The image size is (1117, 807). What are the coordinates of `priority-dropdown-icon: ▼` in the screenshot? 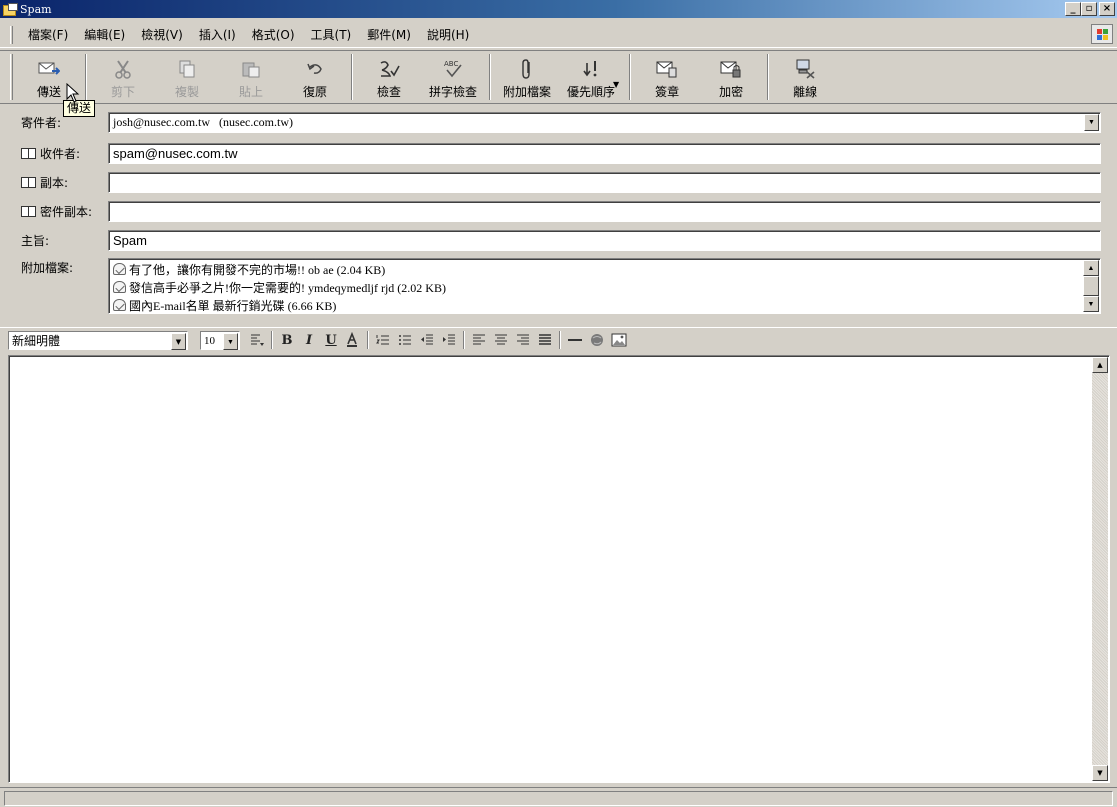 It's located at (616, 84).